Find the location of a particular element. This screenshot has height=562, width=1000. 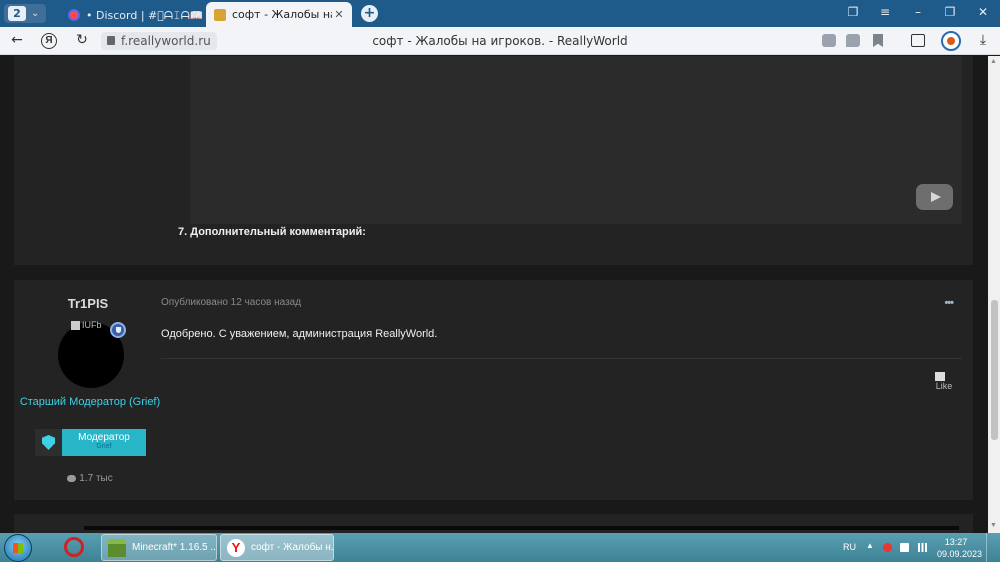

shield-icon is located at coordinates (48, 442).